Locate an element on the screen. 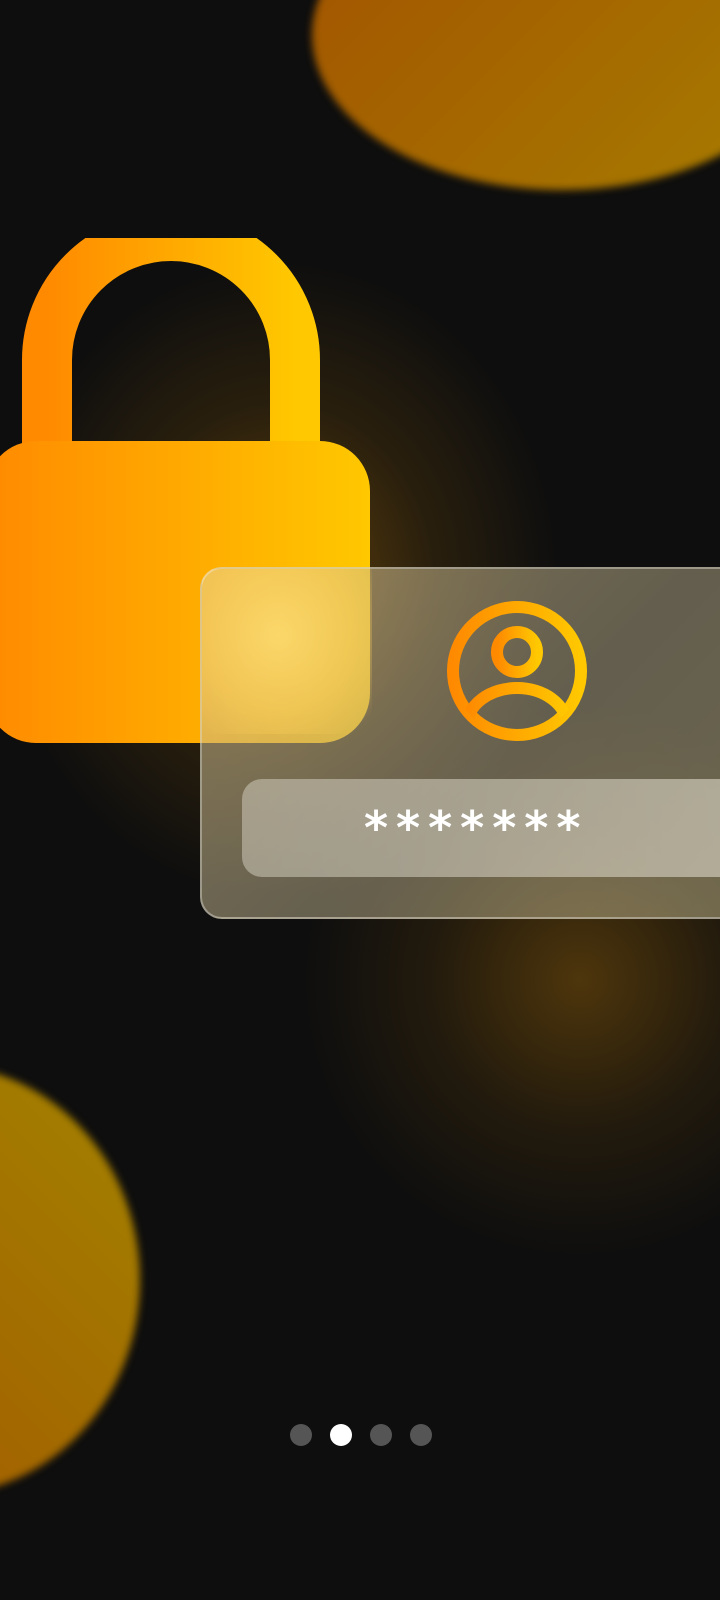  decorative-orb-bottom is located at coordinates (70, 1280).